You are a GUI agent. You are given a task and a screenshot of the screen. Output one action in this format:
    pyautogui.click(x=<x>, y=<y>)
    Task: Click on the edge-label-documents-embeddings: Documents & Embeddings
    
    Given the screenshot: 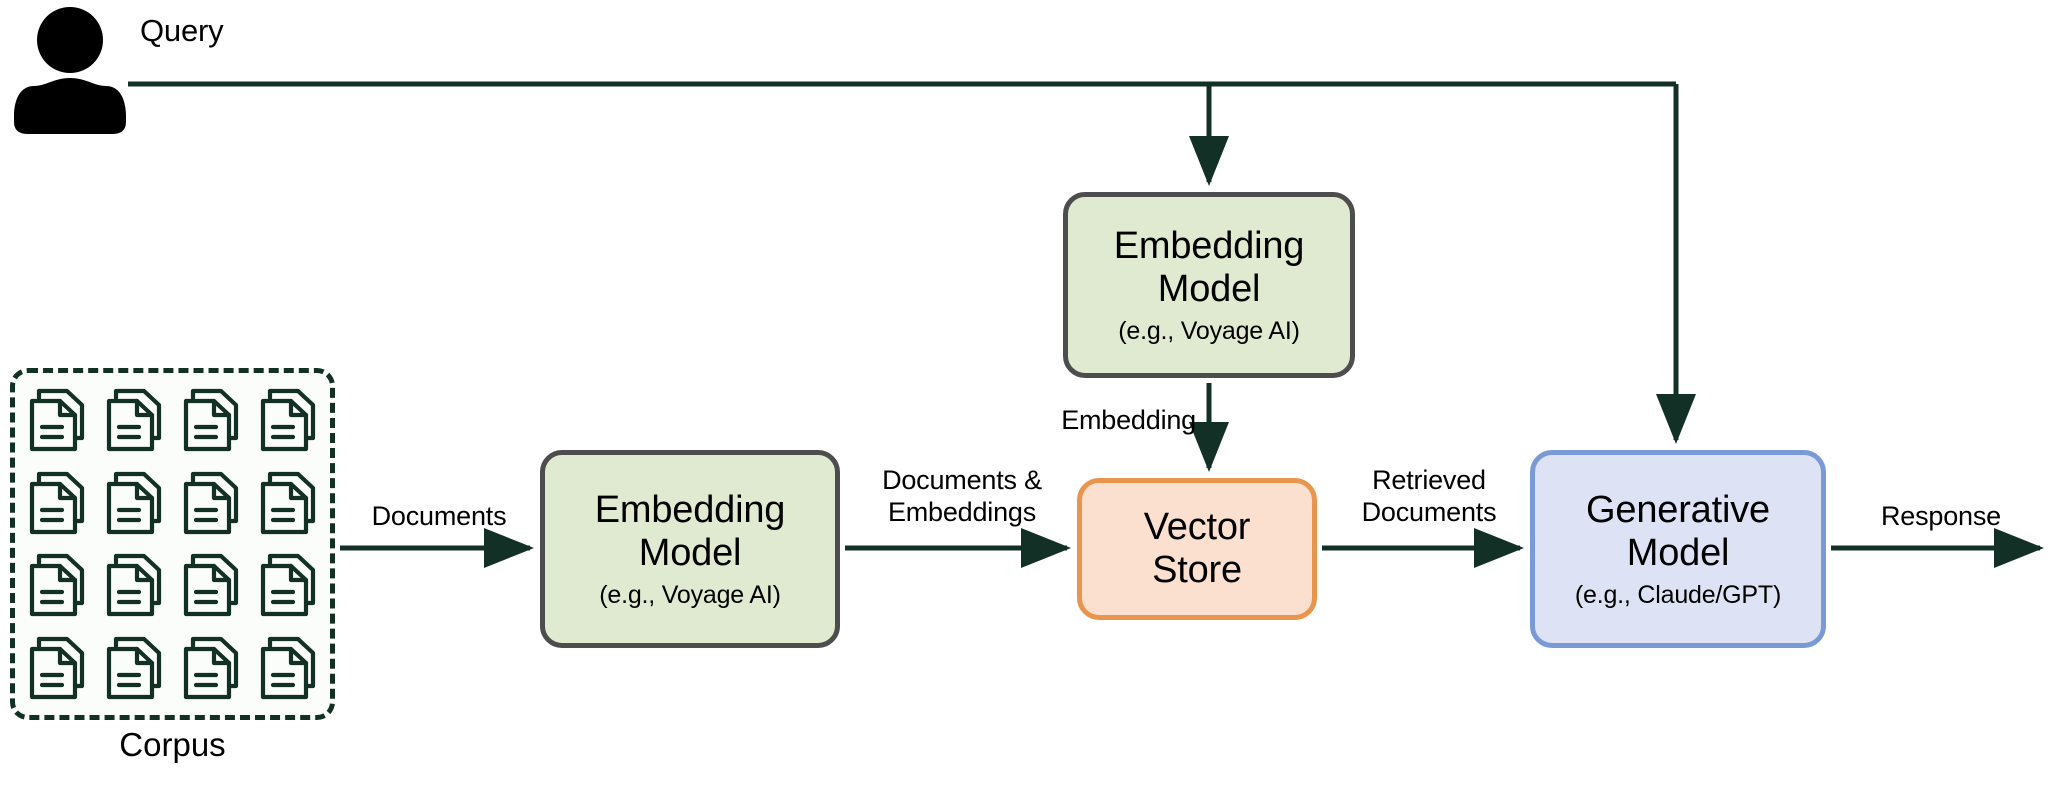 What is the action you would take?
    pyautogui.click(x=962, y=496)
    